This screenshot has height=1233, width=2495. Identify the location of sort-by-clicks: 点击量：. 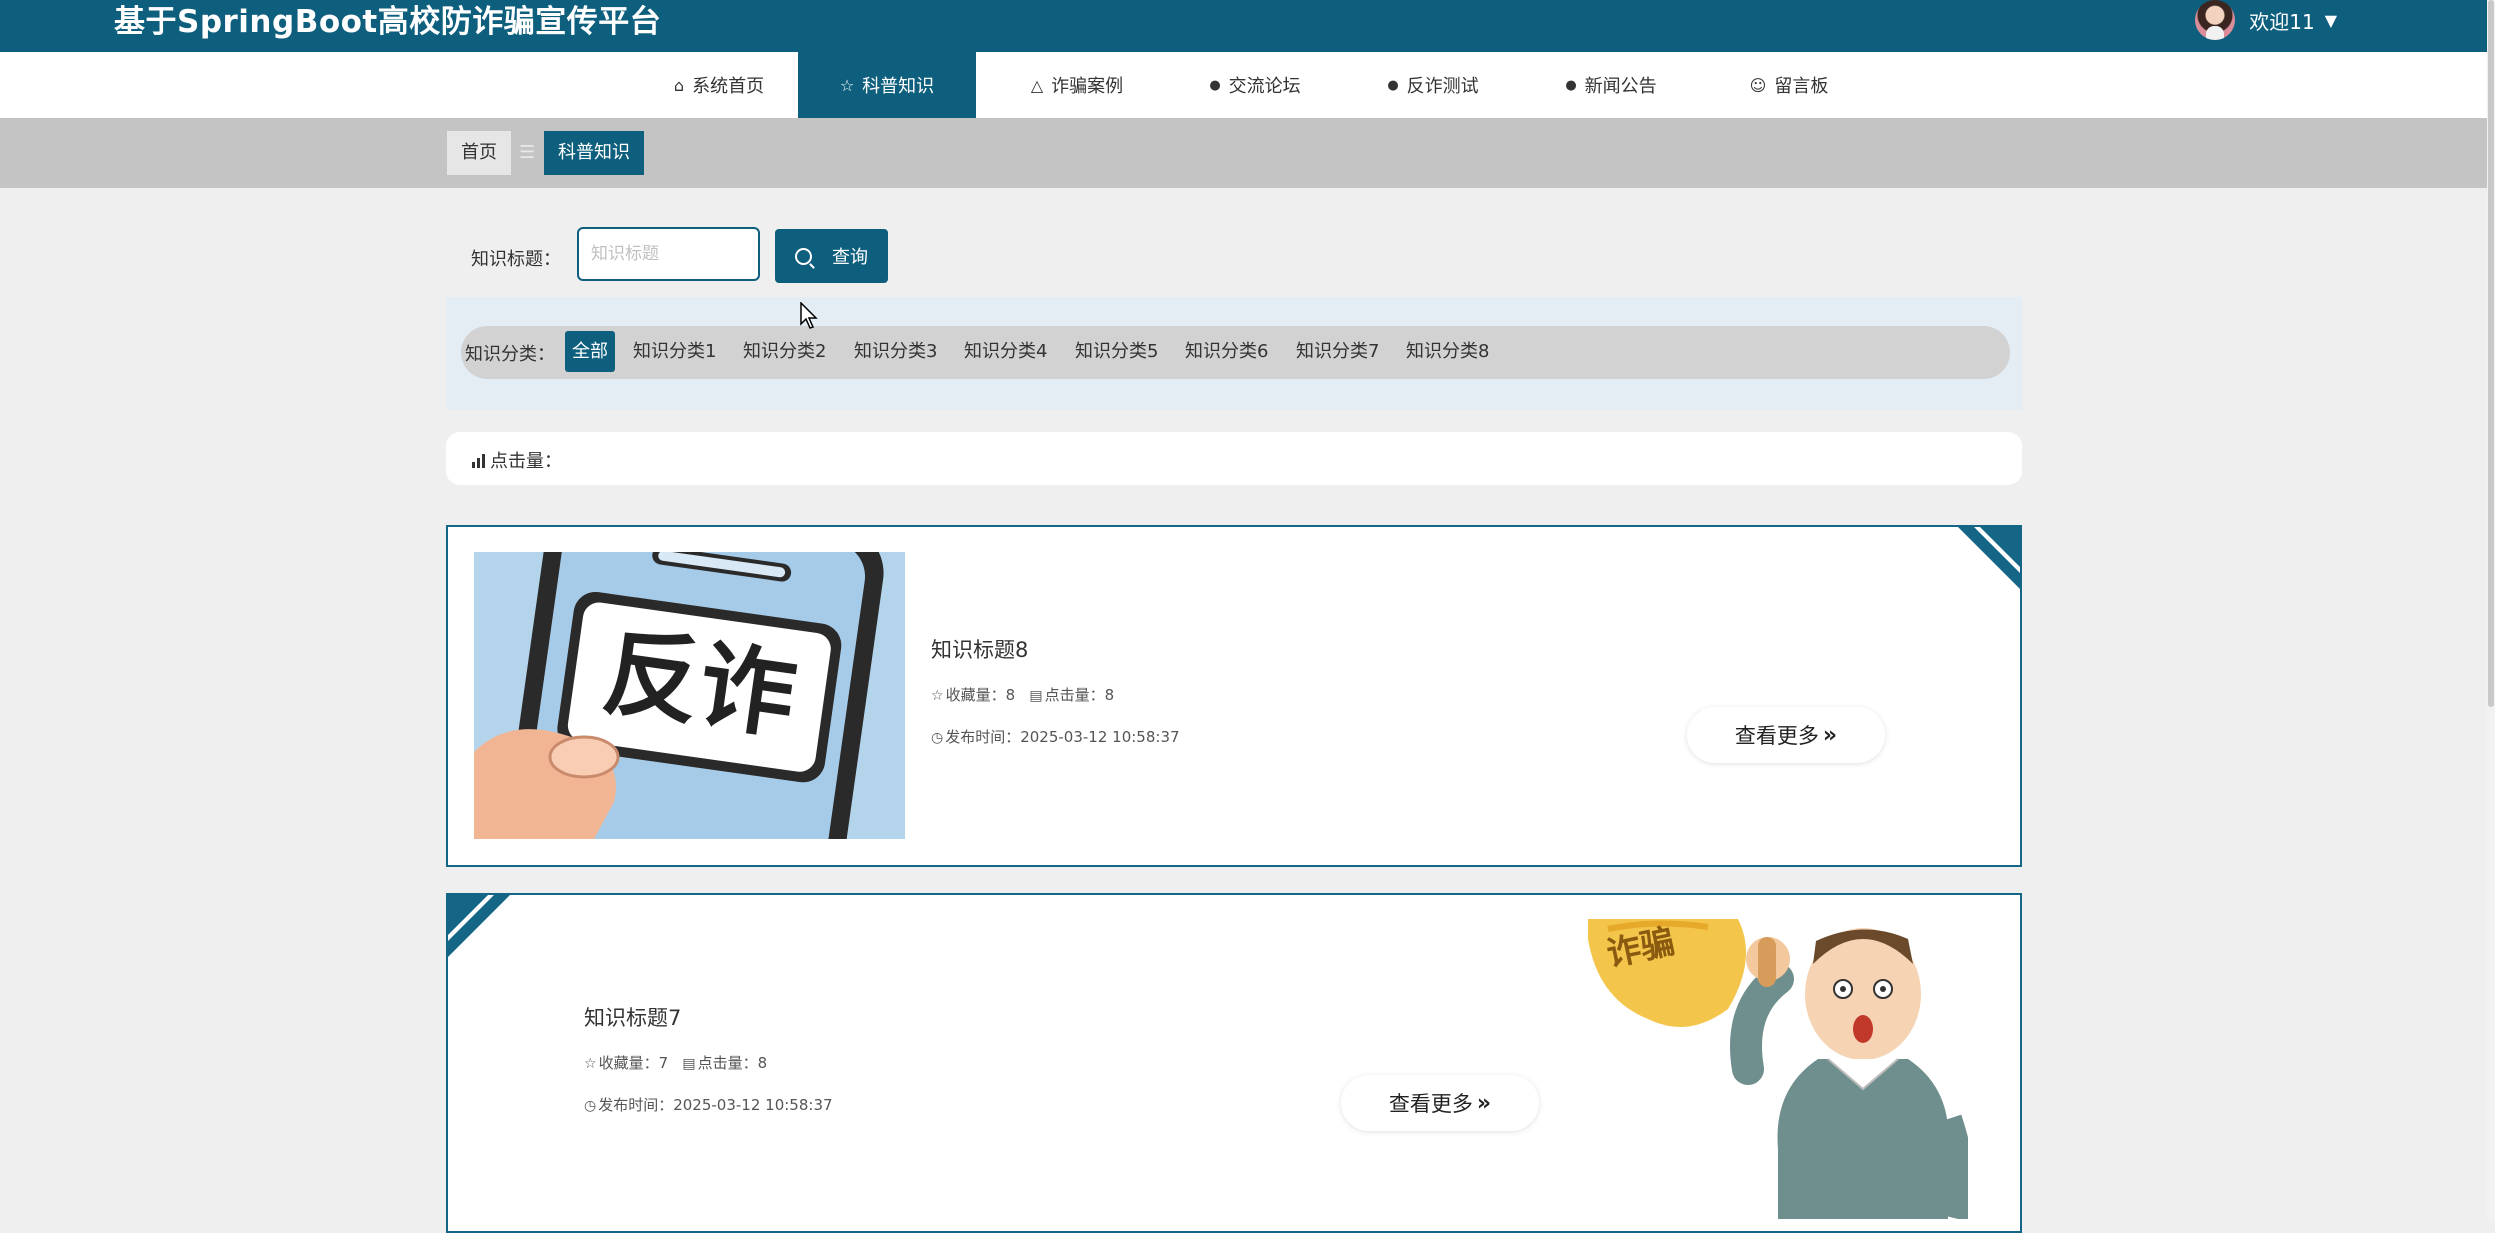
(517, 460).